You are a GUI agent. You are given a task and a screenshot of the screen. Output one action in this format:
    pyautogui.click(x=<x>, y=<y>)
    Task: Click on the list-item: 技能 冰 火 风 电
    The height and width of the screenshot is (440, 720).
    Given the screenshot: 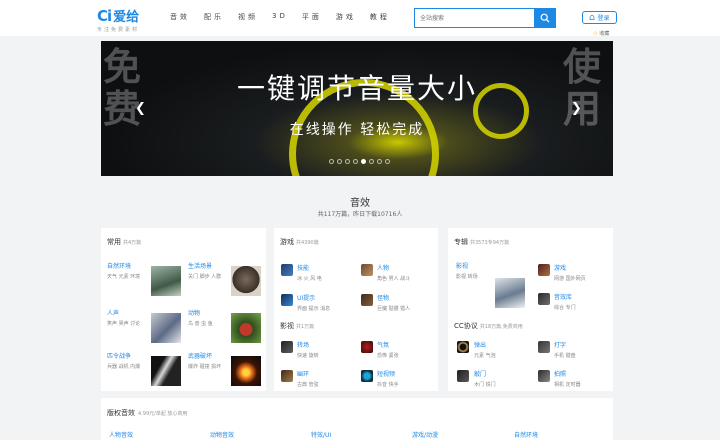 What is the action you would take?
    pyautogui.click(x=309, y=272)
    